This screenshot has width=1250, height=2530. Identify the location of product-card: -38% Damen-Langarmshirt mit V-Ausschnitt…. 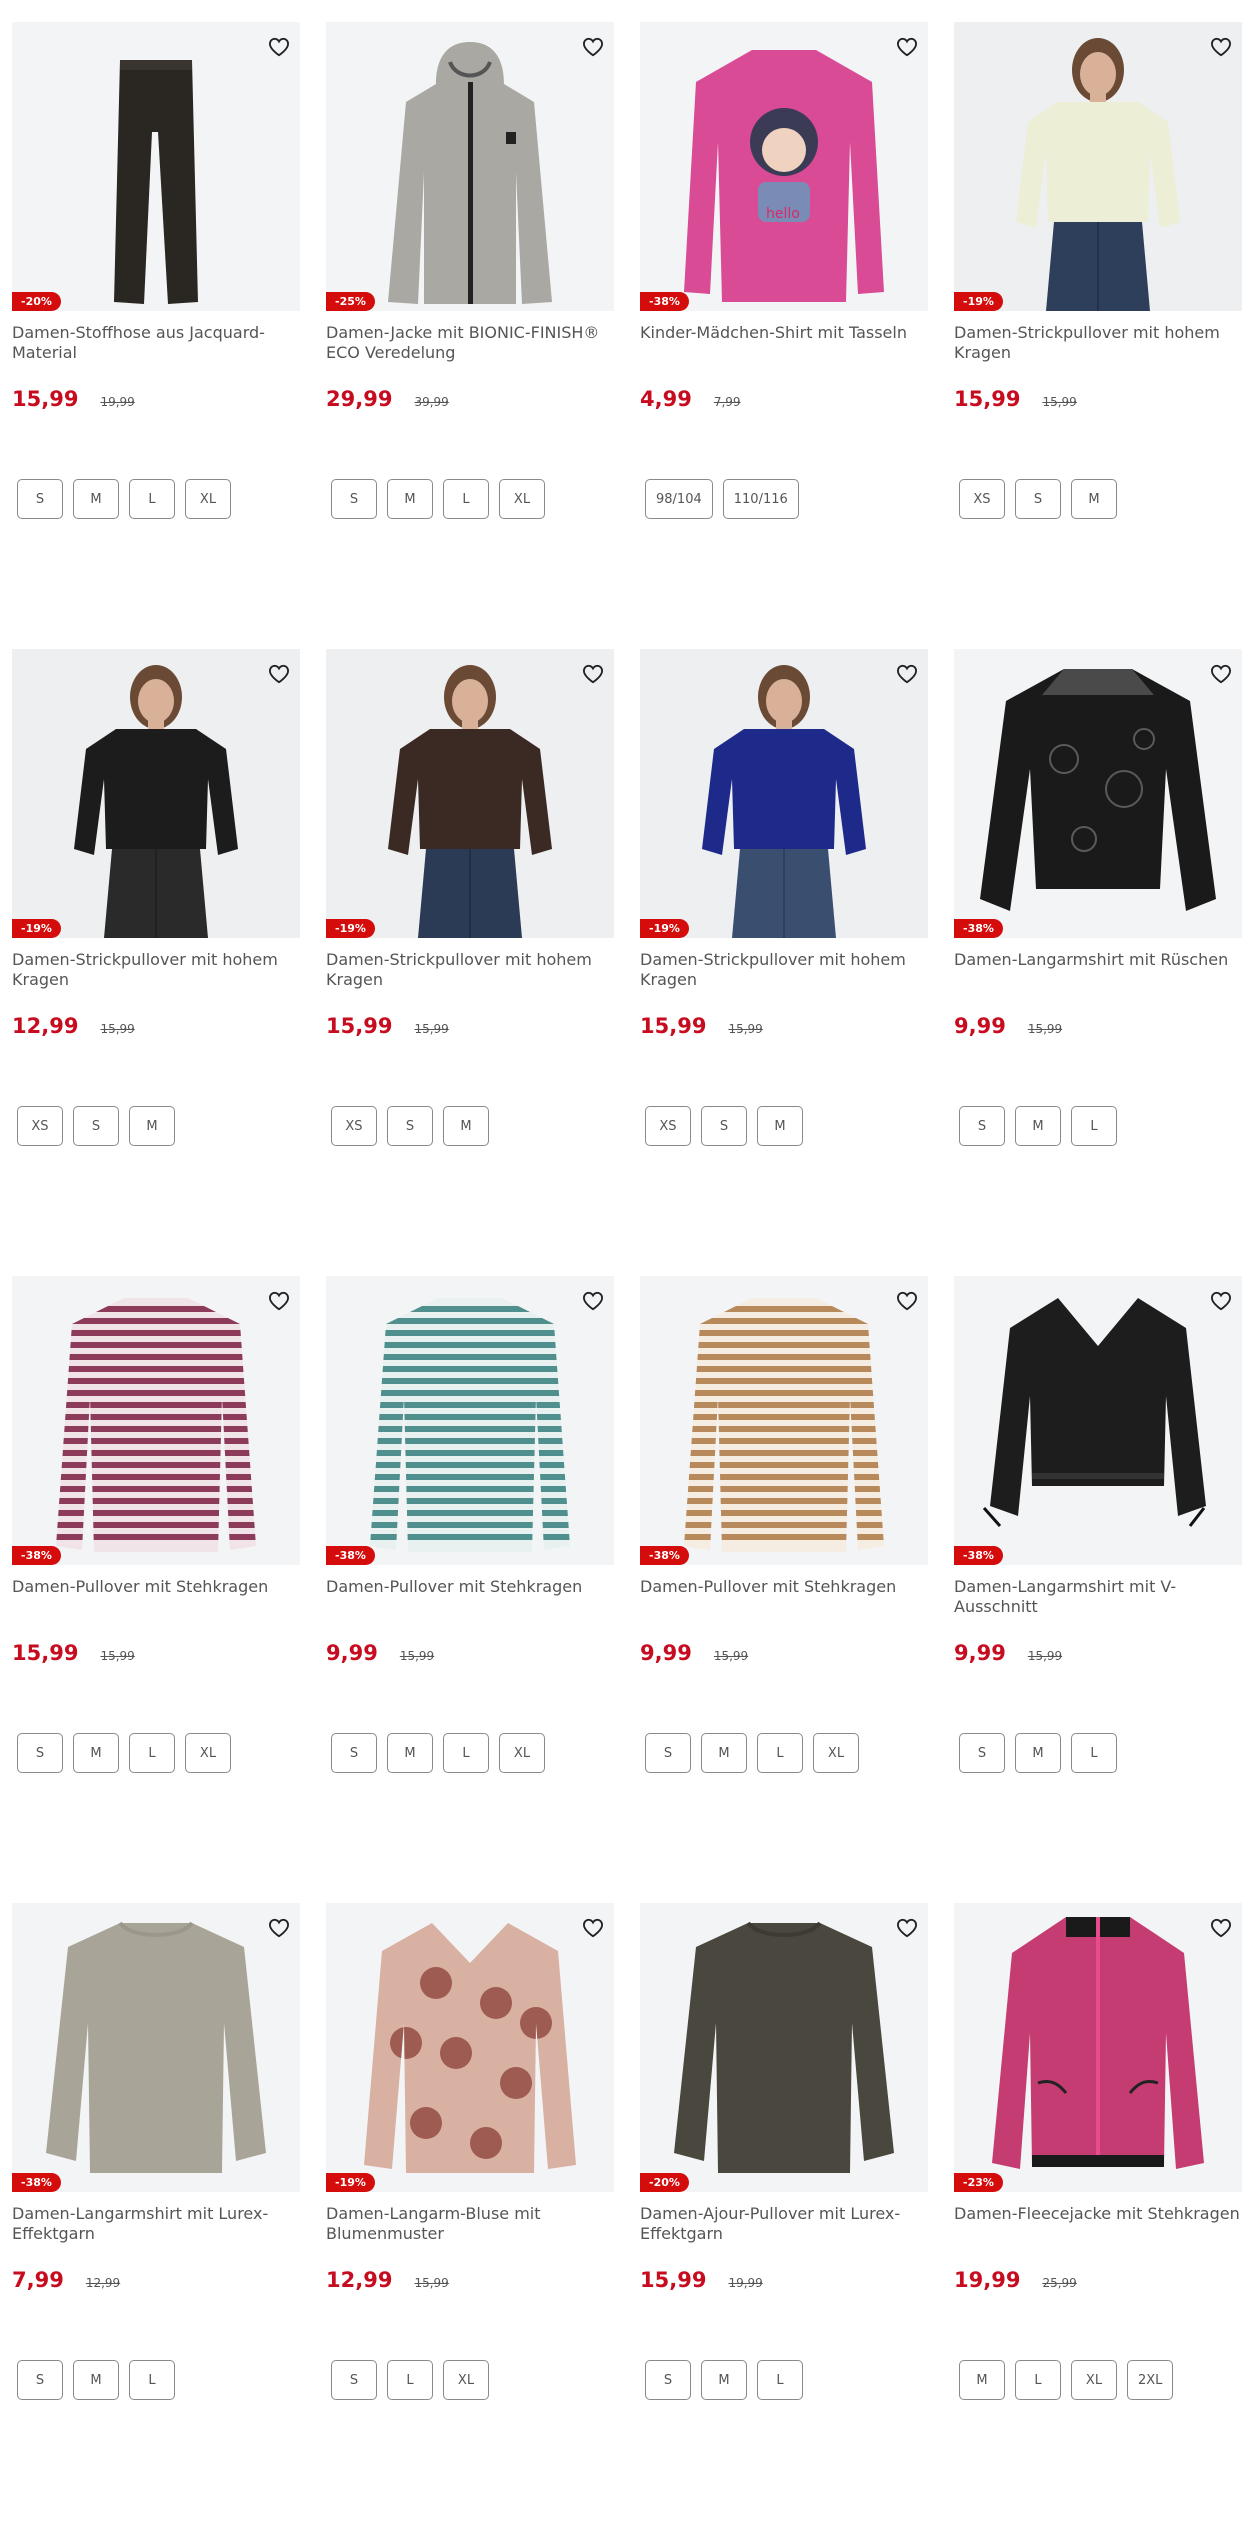
(1098, 1589).